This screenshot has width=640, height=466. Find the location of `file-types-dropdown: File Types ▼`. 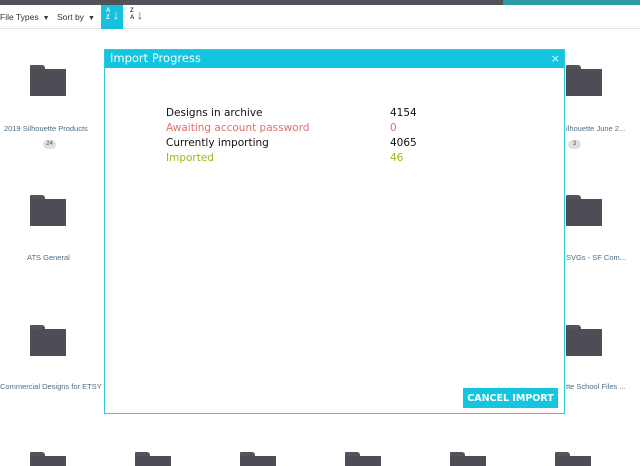

file-types-dropdown: File Types ▼ is located at coordinates (25, 17).